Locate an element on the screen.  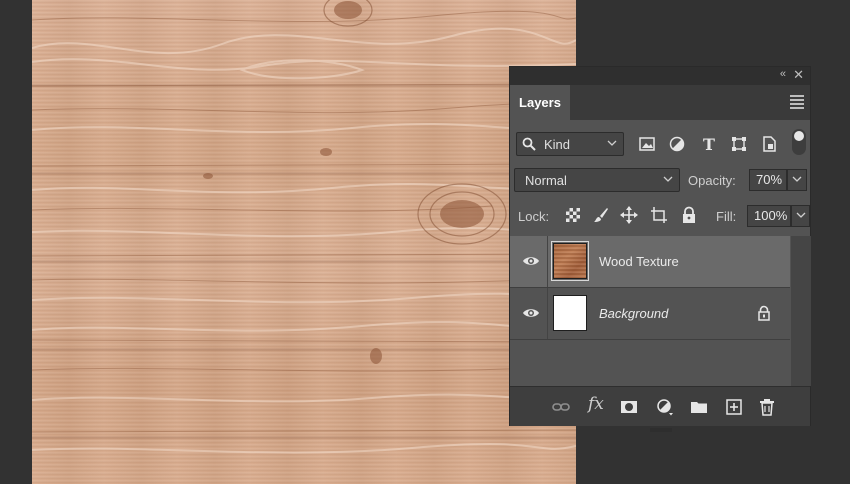
blend-mode-dropdown: Normal is located at coordinates (597, 180).